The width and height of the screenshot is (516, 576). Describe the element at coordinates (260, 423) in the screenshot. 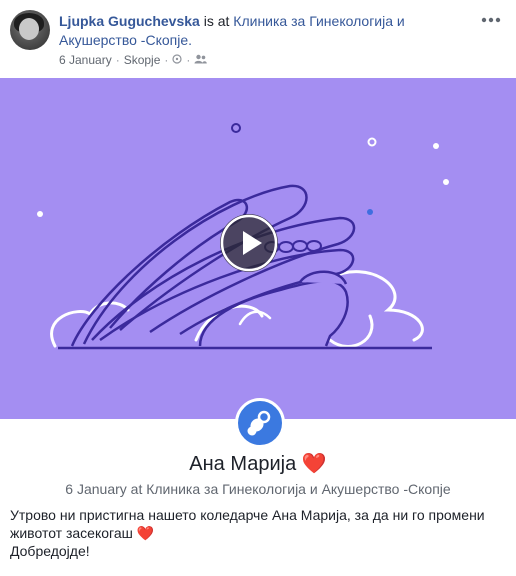

I see `pacifier-icon` at that location.